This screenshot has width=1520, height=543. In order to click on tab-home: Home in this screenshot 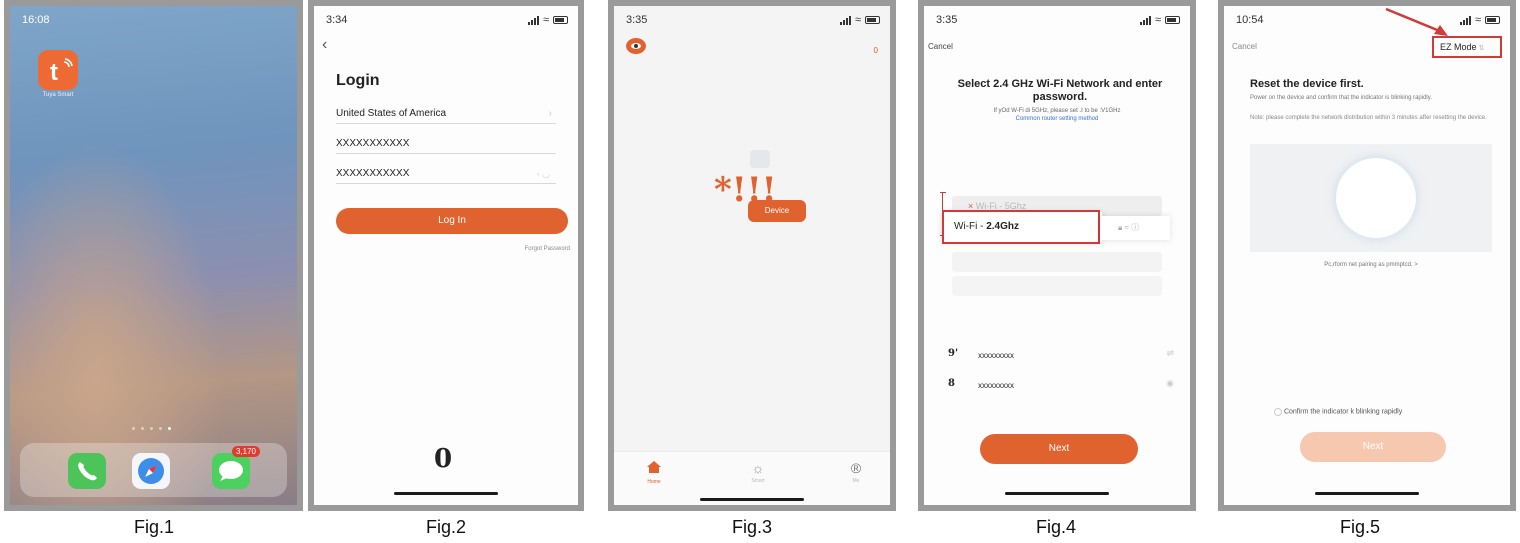, I will do `click(654, 472)`.